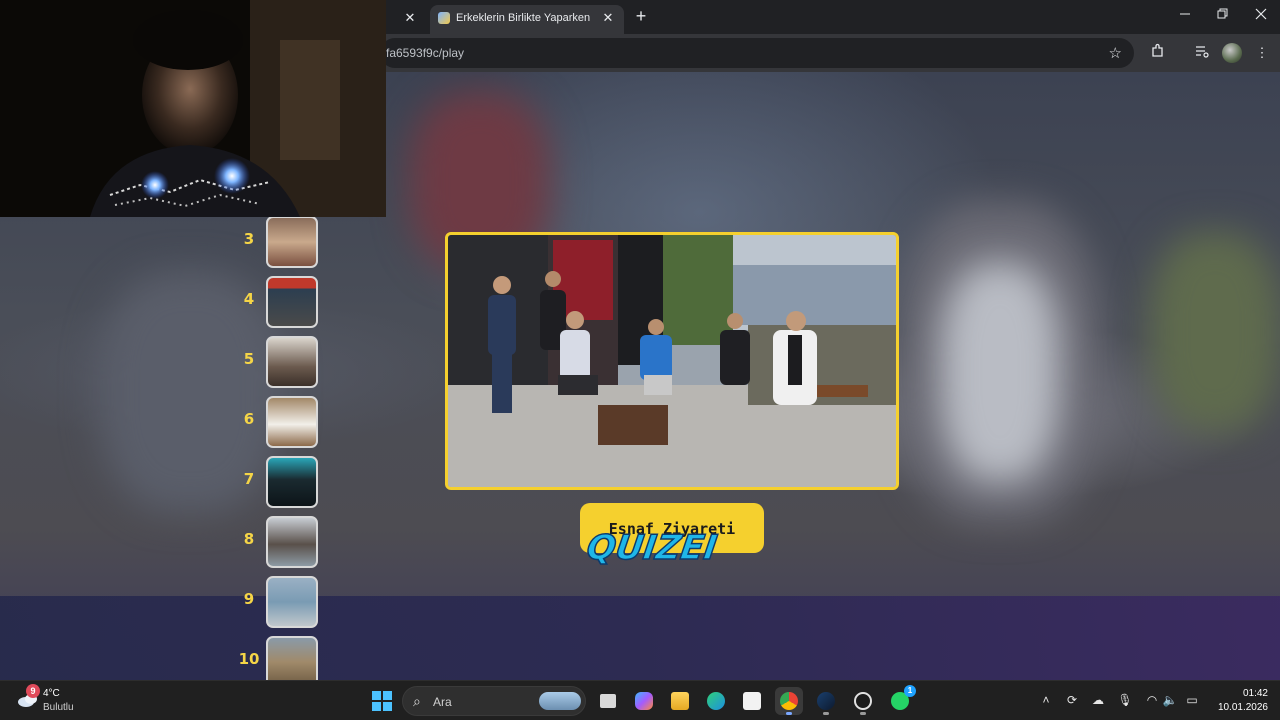  I want to click on media-control-icon, so click(1202, 53).